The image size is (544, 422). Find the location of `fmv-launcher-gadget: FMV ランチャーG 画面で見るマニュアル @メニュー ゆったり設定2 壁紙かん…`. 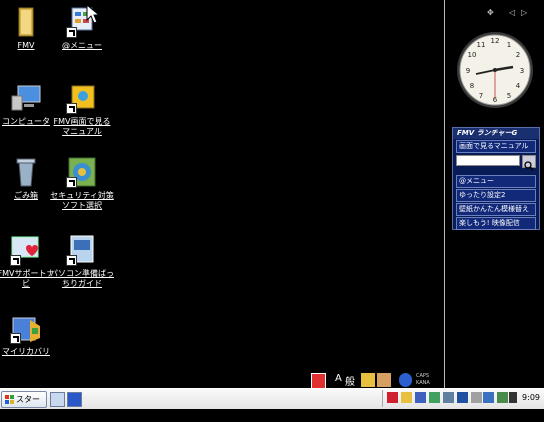

fmv-launcher-gadget: FMV ランチャーG 画面で見るマニュアル @メニュー ゆったり設定2 壁紙かん… is located at coordinates (496, 178).